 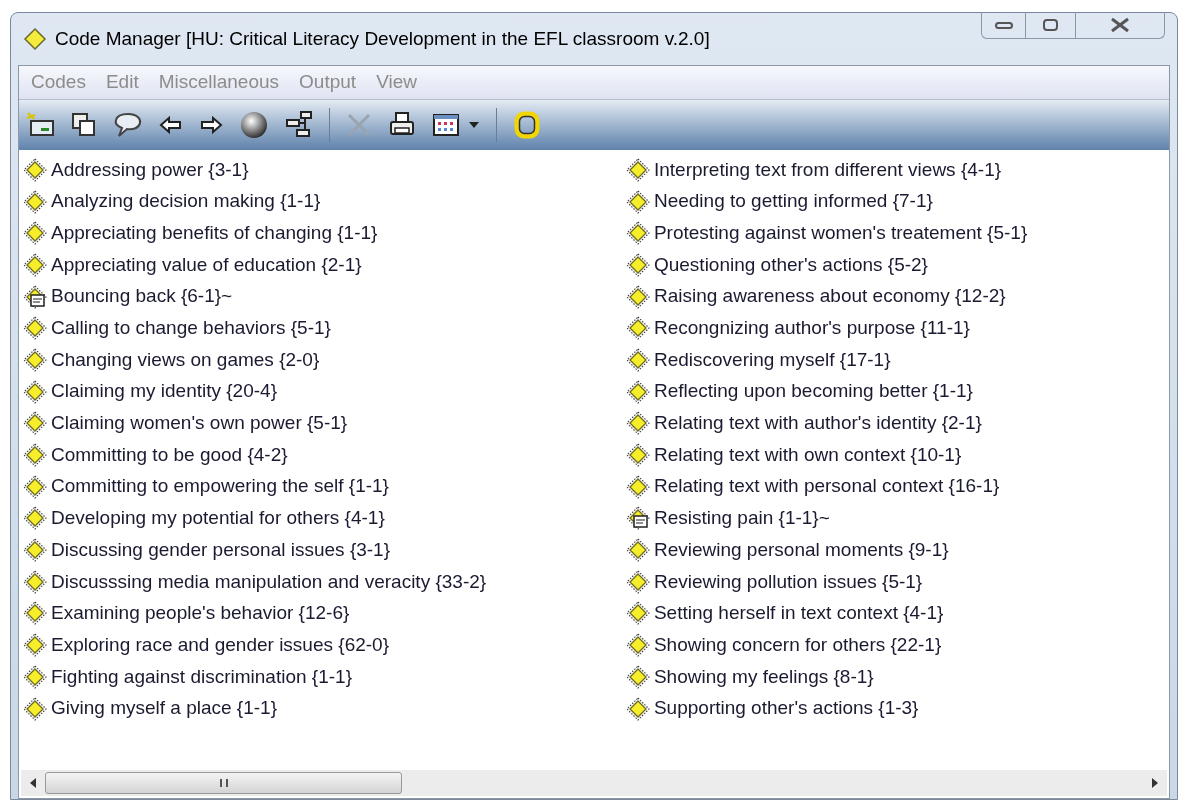 I want to click on code-item: Developing my potential for others {4-1}, so click(x=218, y=518).